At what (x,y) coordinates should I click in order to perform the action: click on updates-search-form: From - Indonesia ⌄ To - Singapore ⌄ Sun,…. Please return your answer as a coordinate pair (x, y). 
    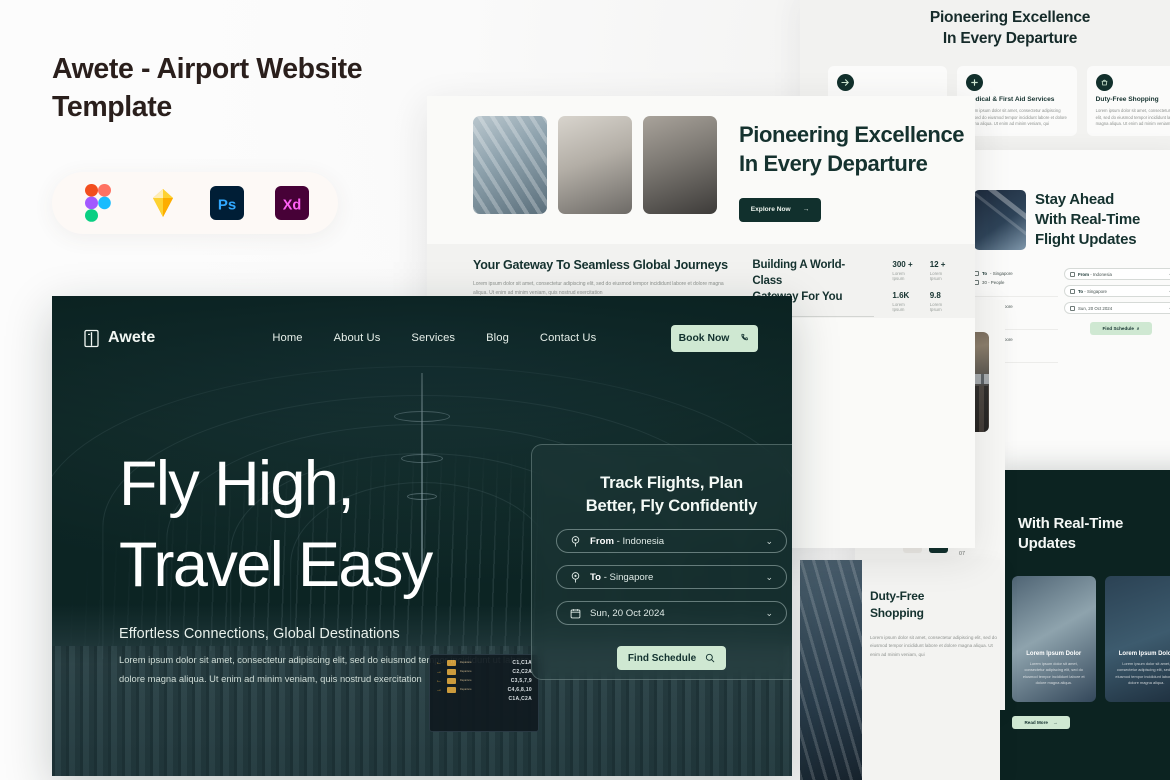
    Looking at the image, I should click on (1117, 313).